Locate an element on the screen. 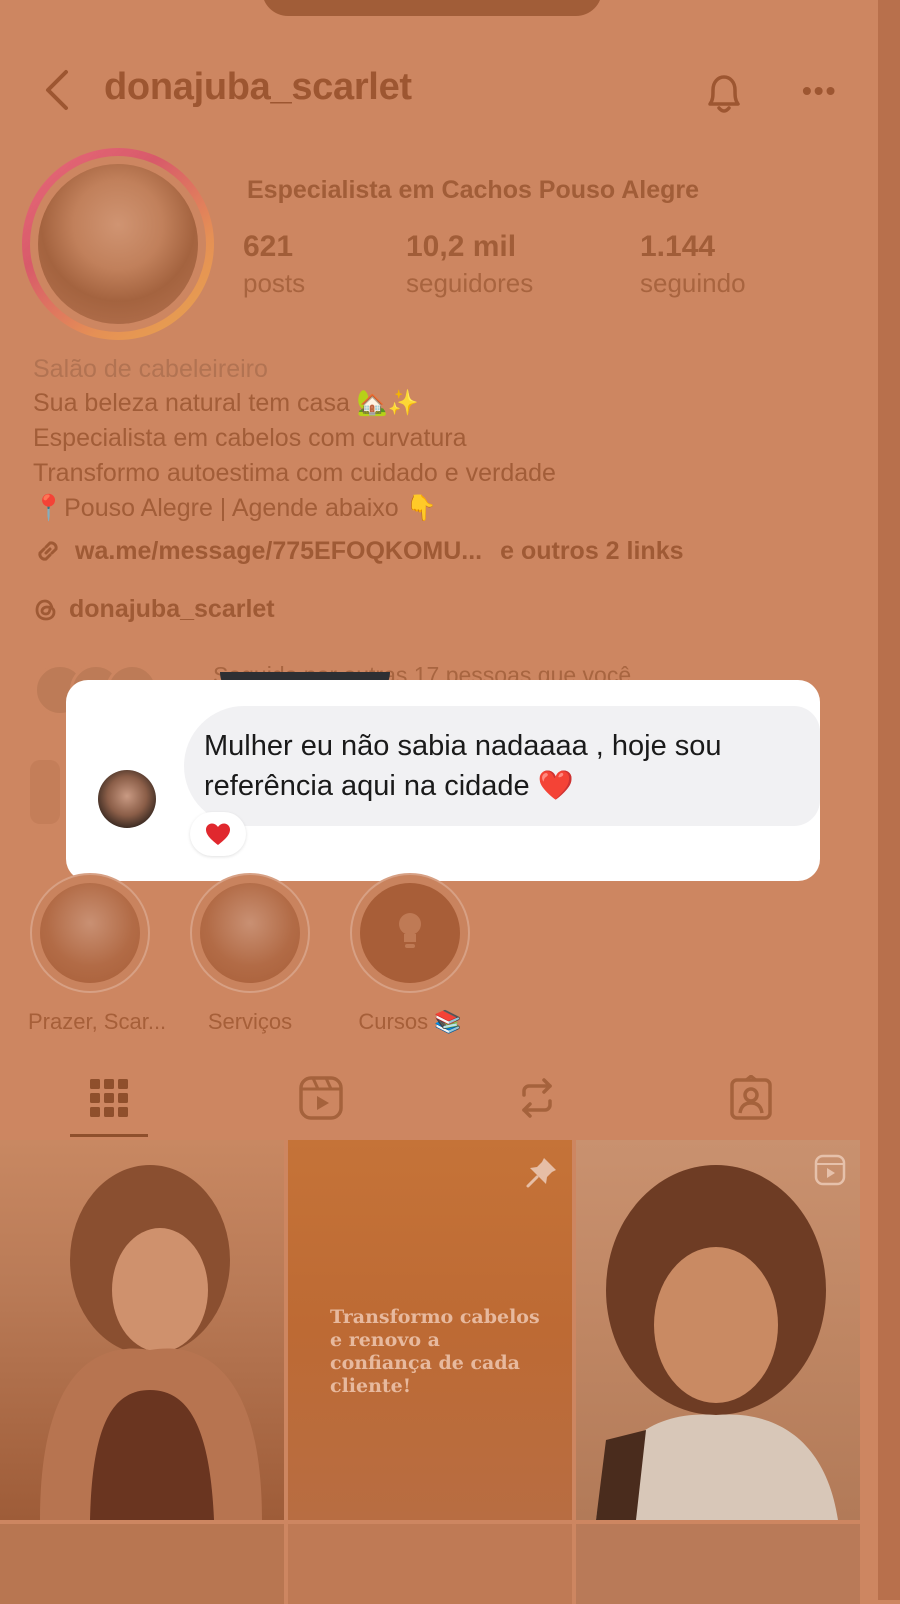 Image resolution: width=900 pixels, height=1604 pixels. bell-icon is located at coordinates (724, 93).